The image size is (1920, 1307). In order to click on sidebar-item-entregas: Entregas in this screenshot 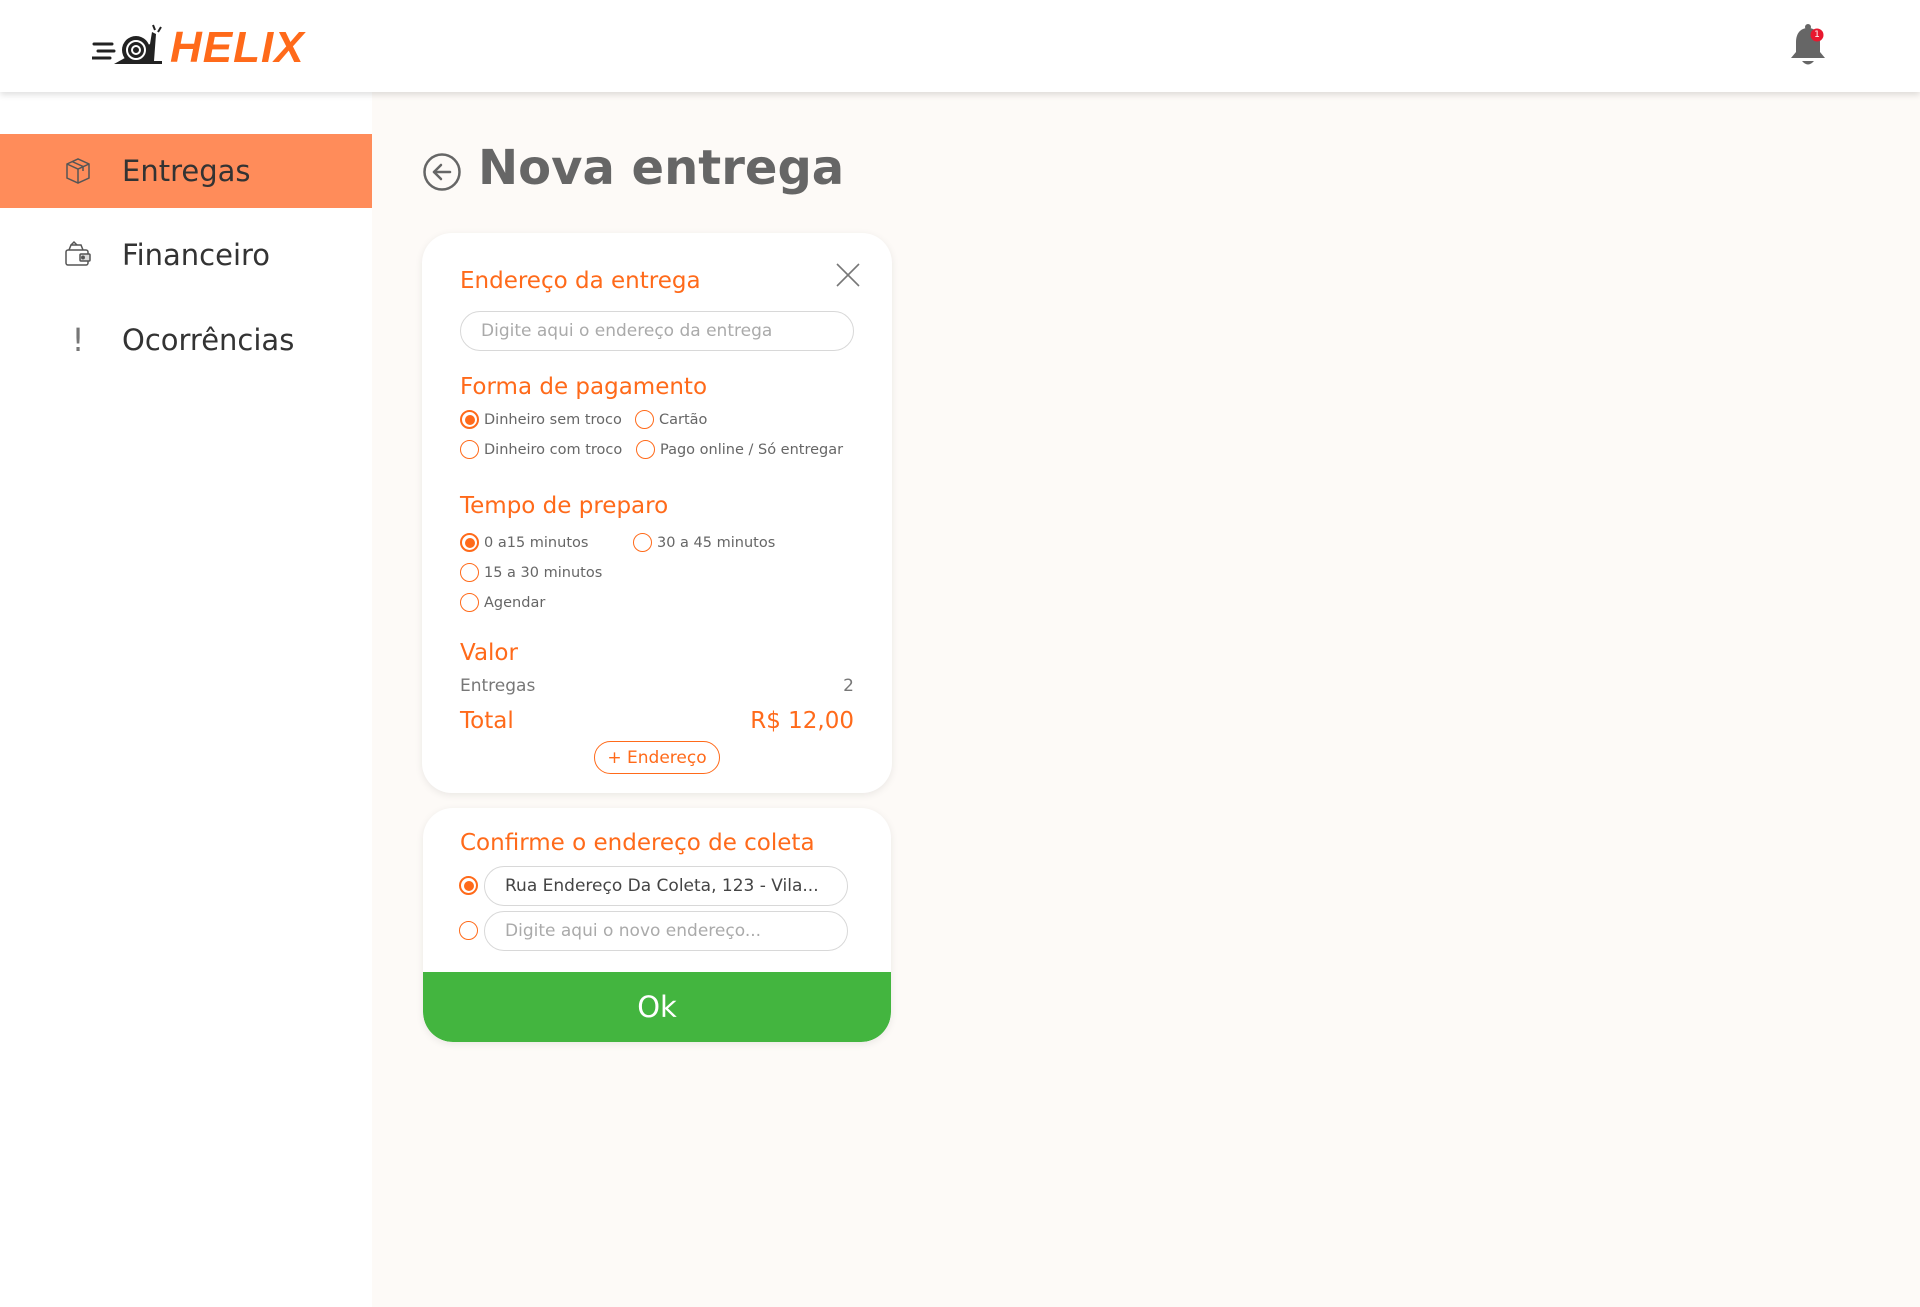, I will do `click(186, 171)`.